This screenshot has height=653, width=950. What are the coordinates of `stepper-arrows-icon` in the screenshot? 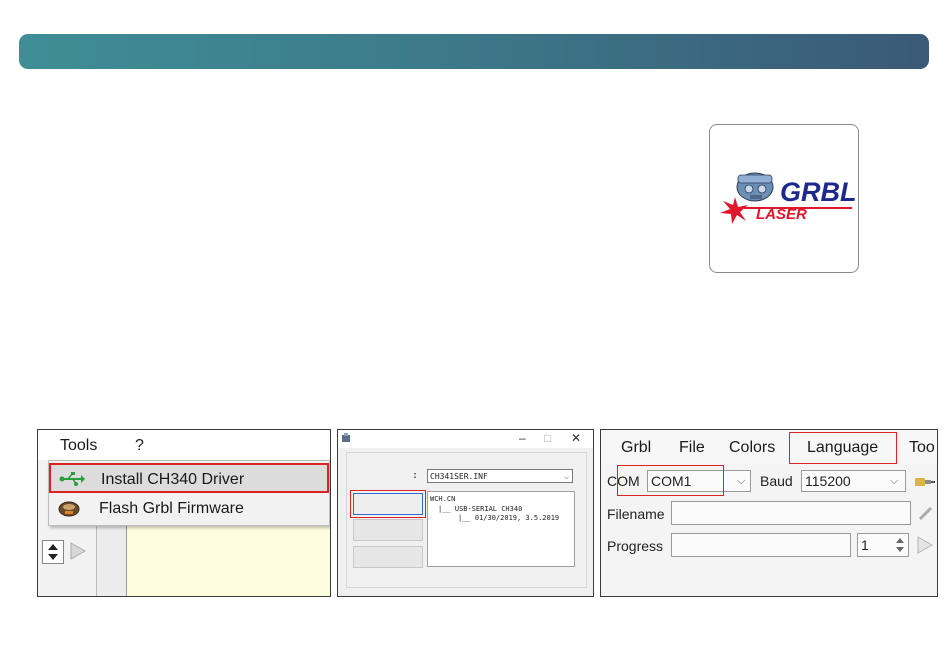 It's located at (900, 545).